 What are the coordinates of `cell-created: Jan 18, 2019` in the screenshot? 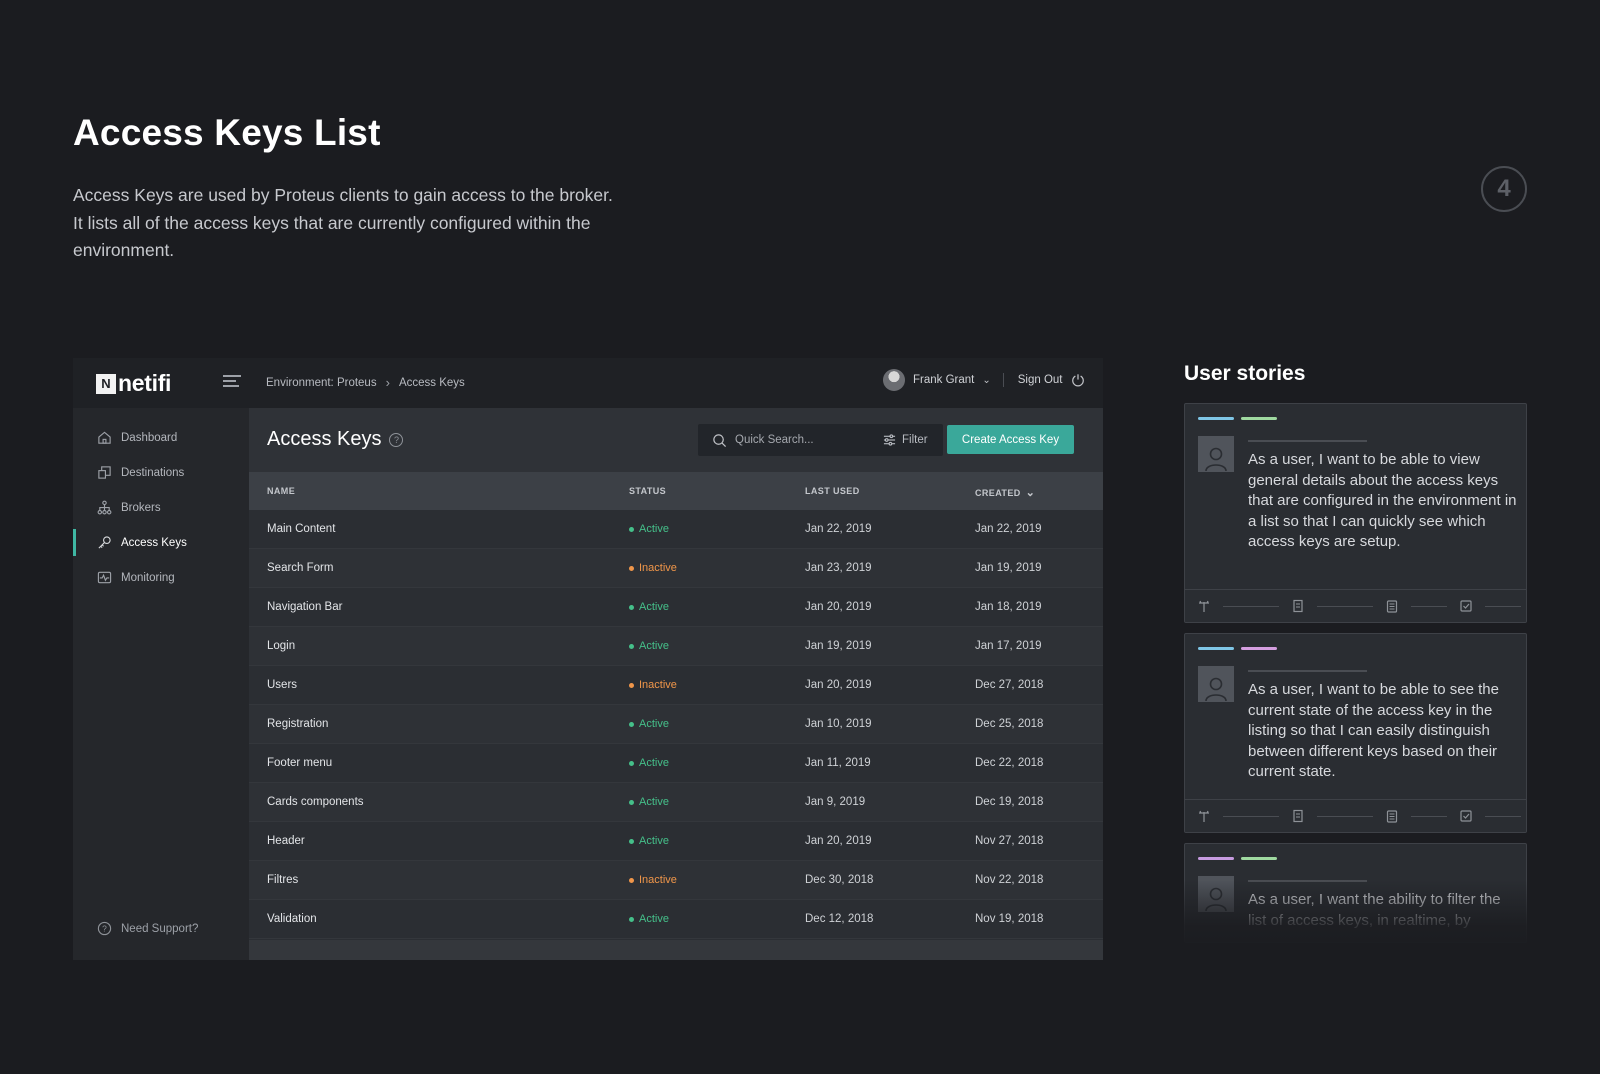 It's located at (1008, 607).